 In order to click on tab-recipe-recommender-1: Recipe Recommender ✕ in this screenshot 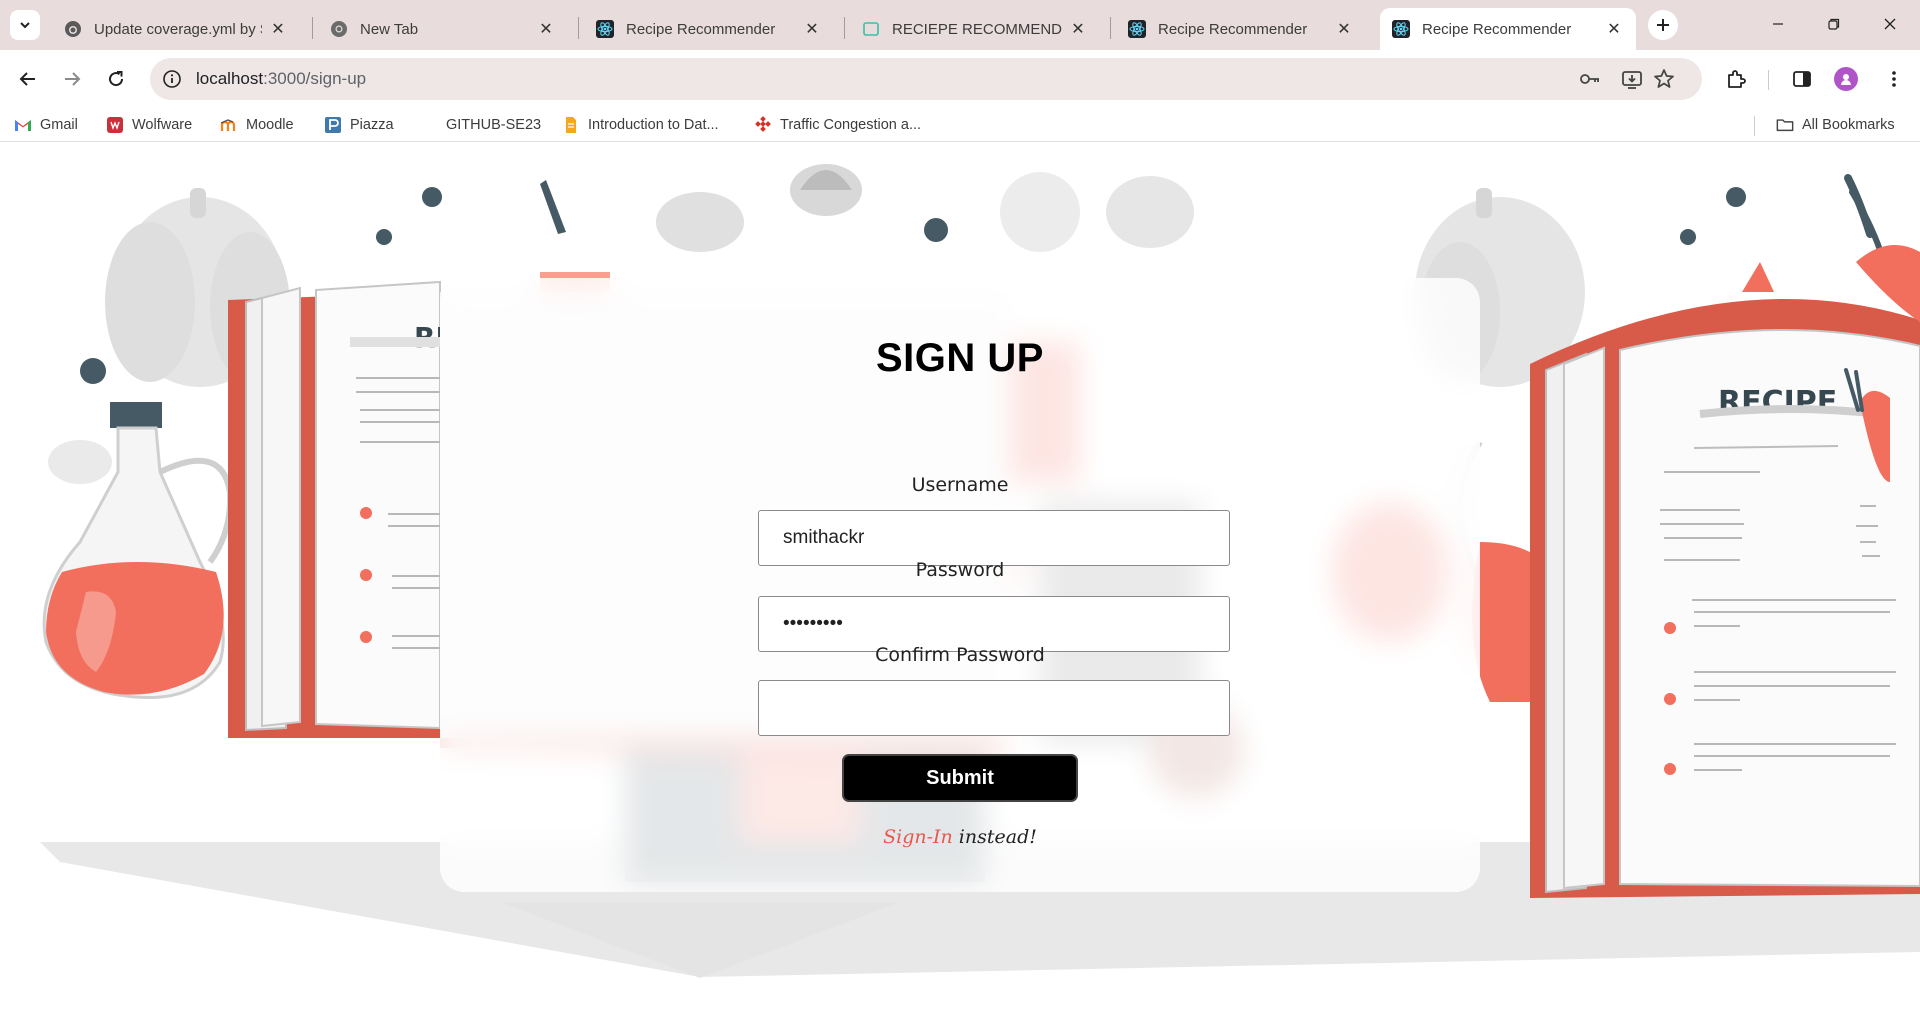, I will do `click(709, 29)`.